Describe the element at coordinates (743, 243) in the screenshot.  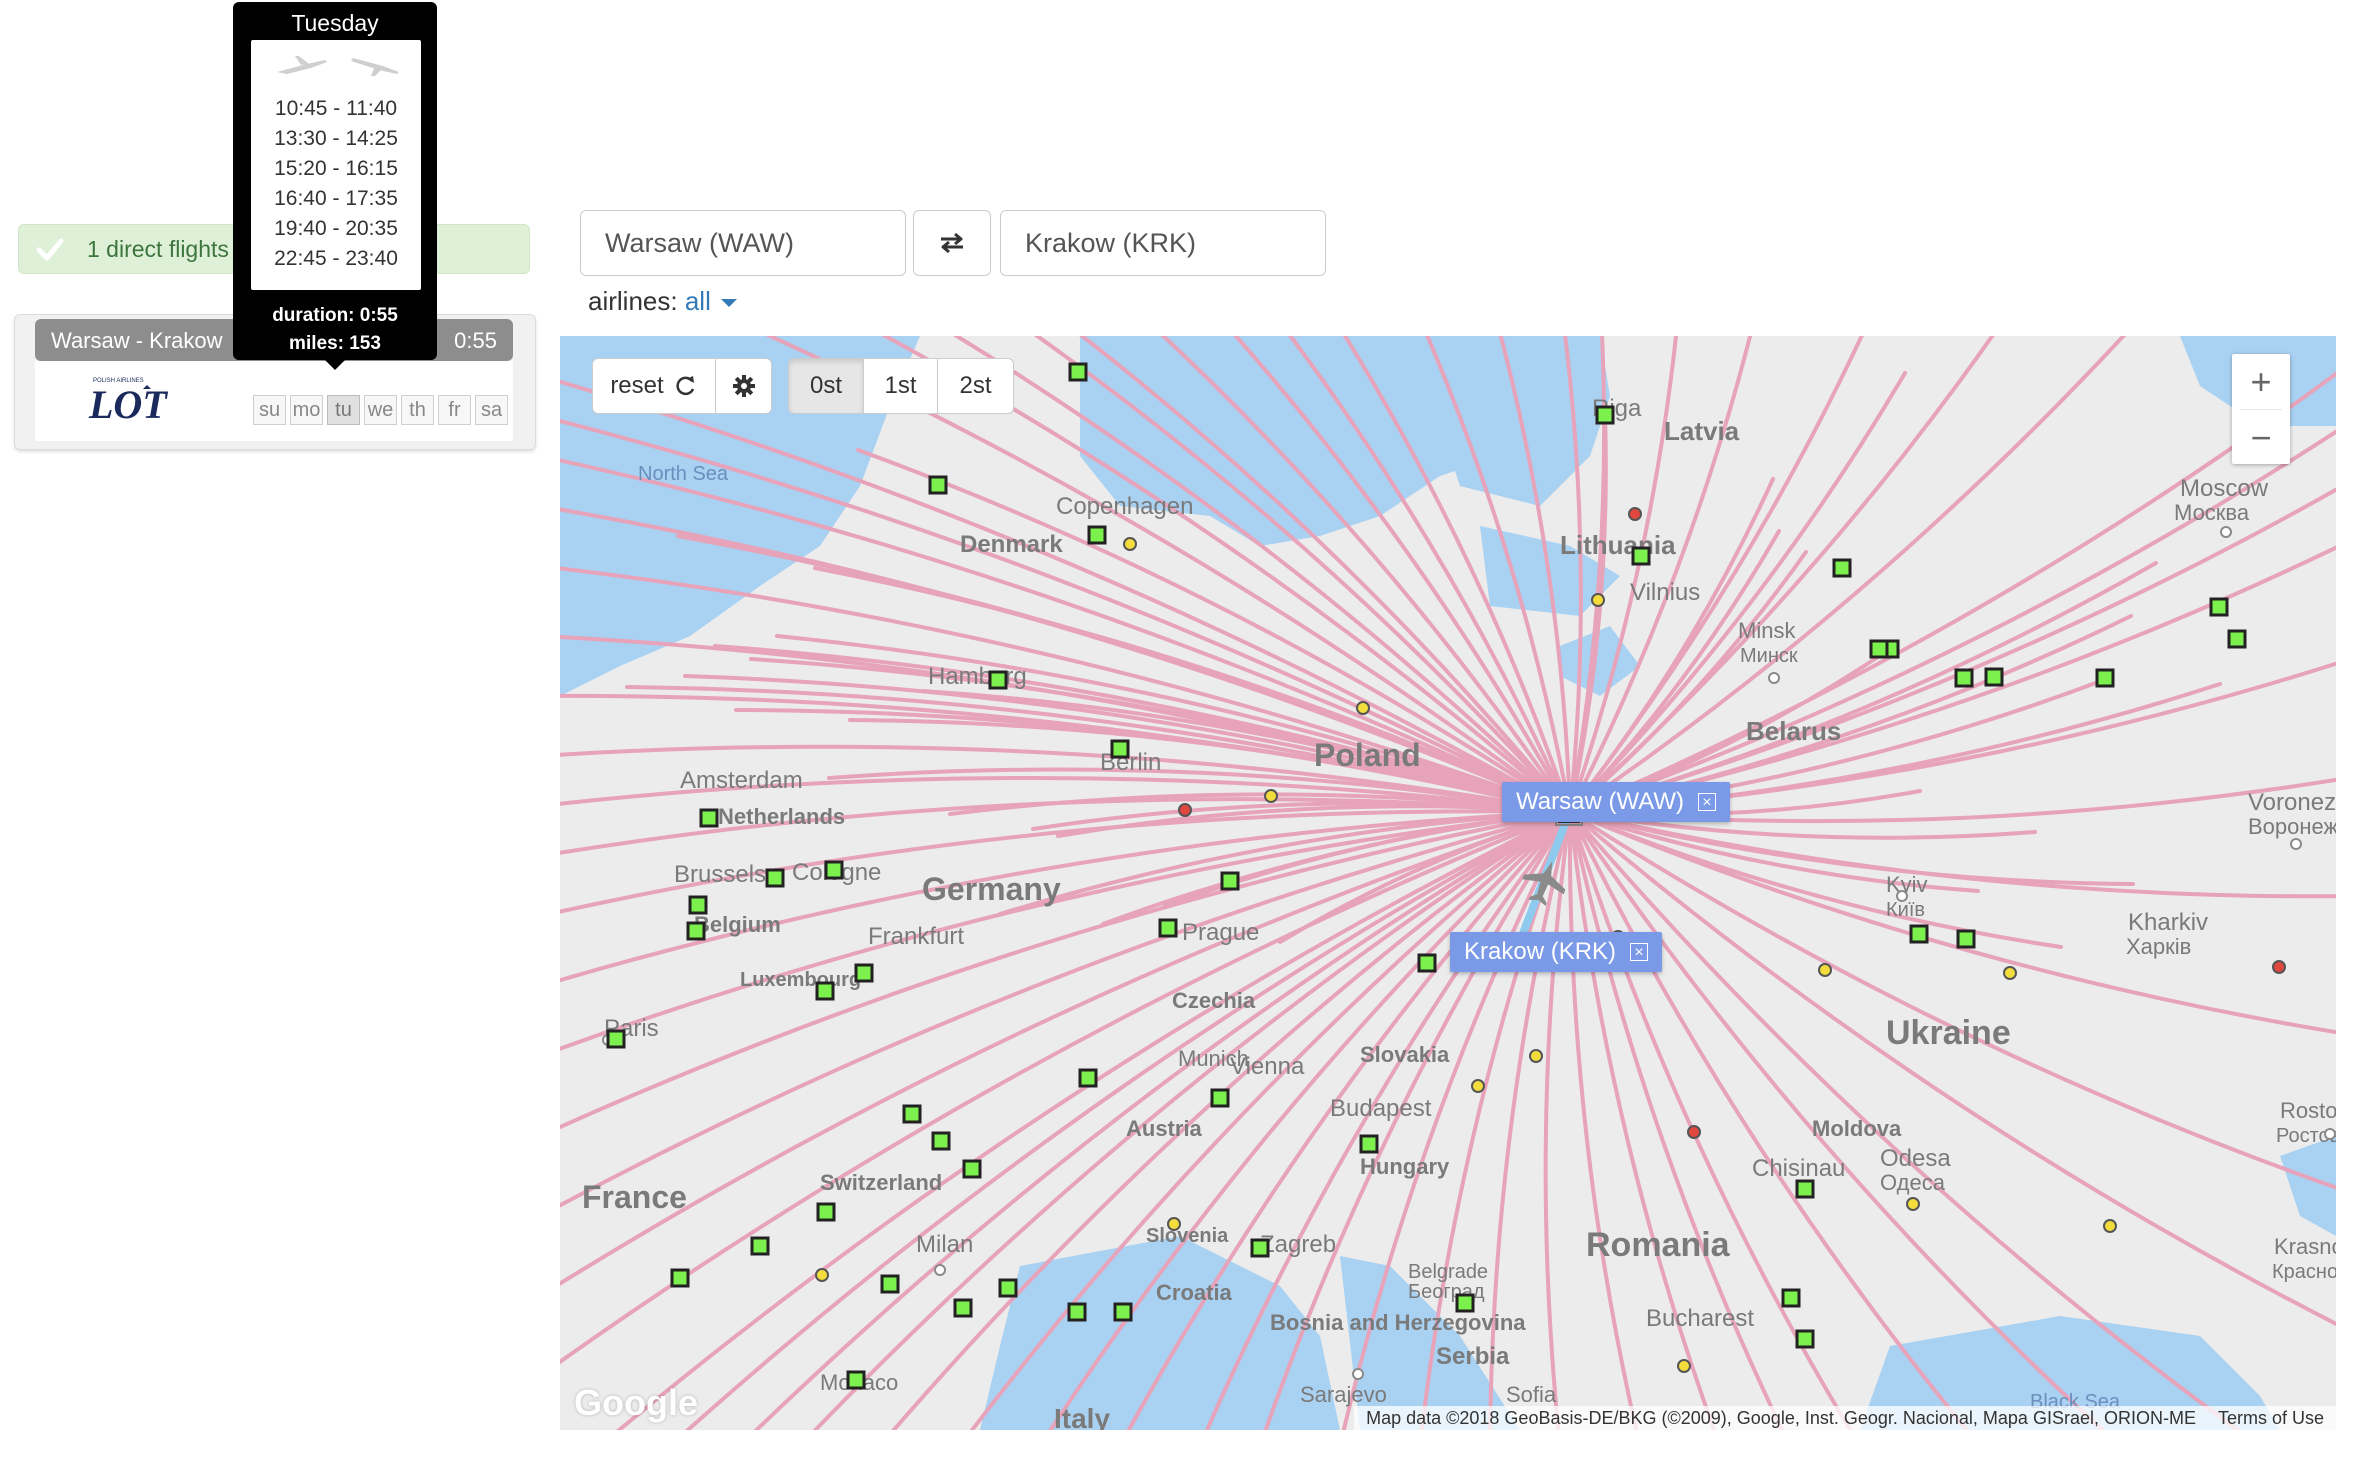
I see `origin-input` at that location.